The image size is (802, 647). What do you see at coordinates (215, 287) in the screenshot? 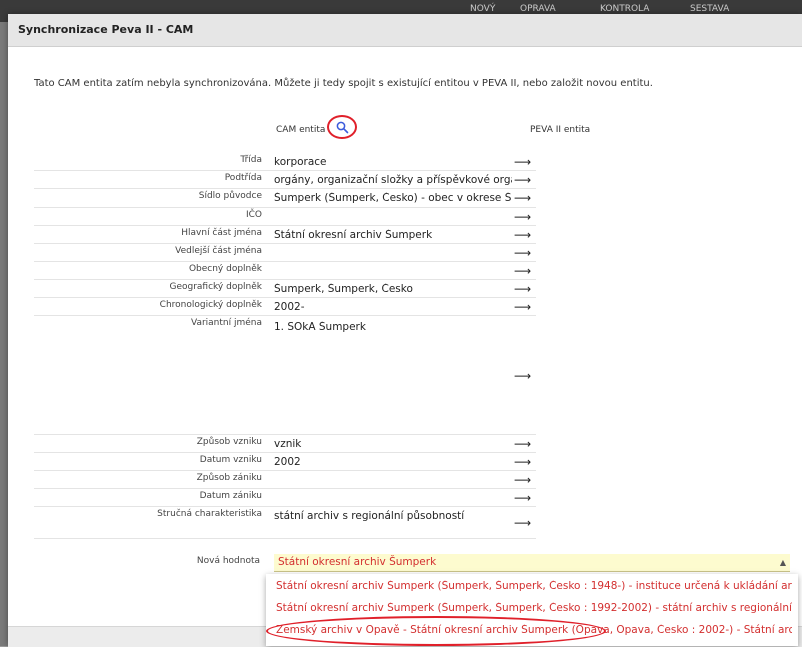
I see `row-label: Geografický doplněk` at bounding box center [215, 287].